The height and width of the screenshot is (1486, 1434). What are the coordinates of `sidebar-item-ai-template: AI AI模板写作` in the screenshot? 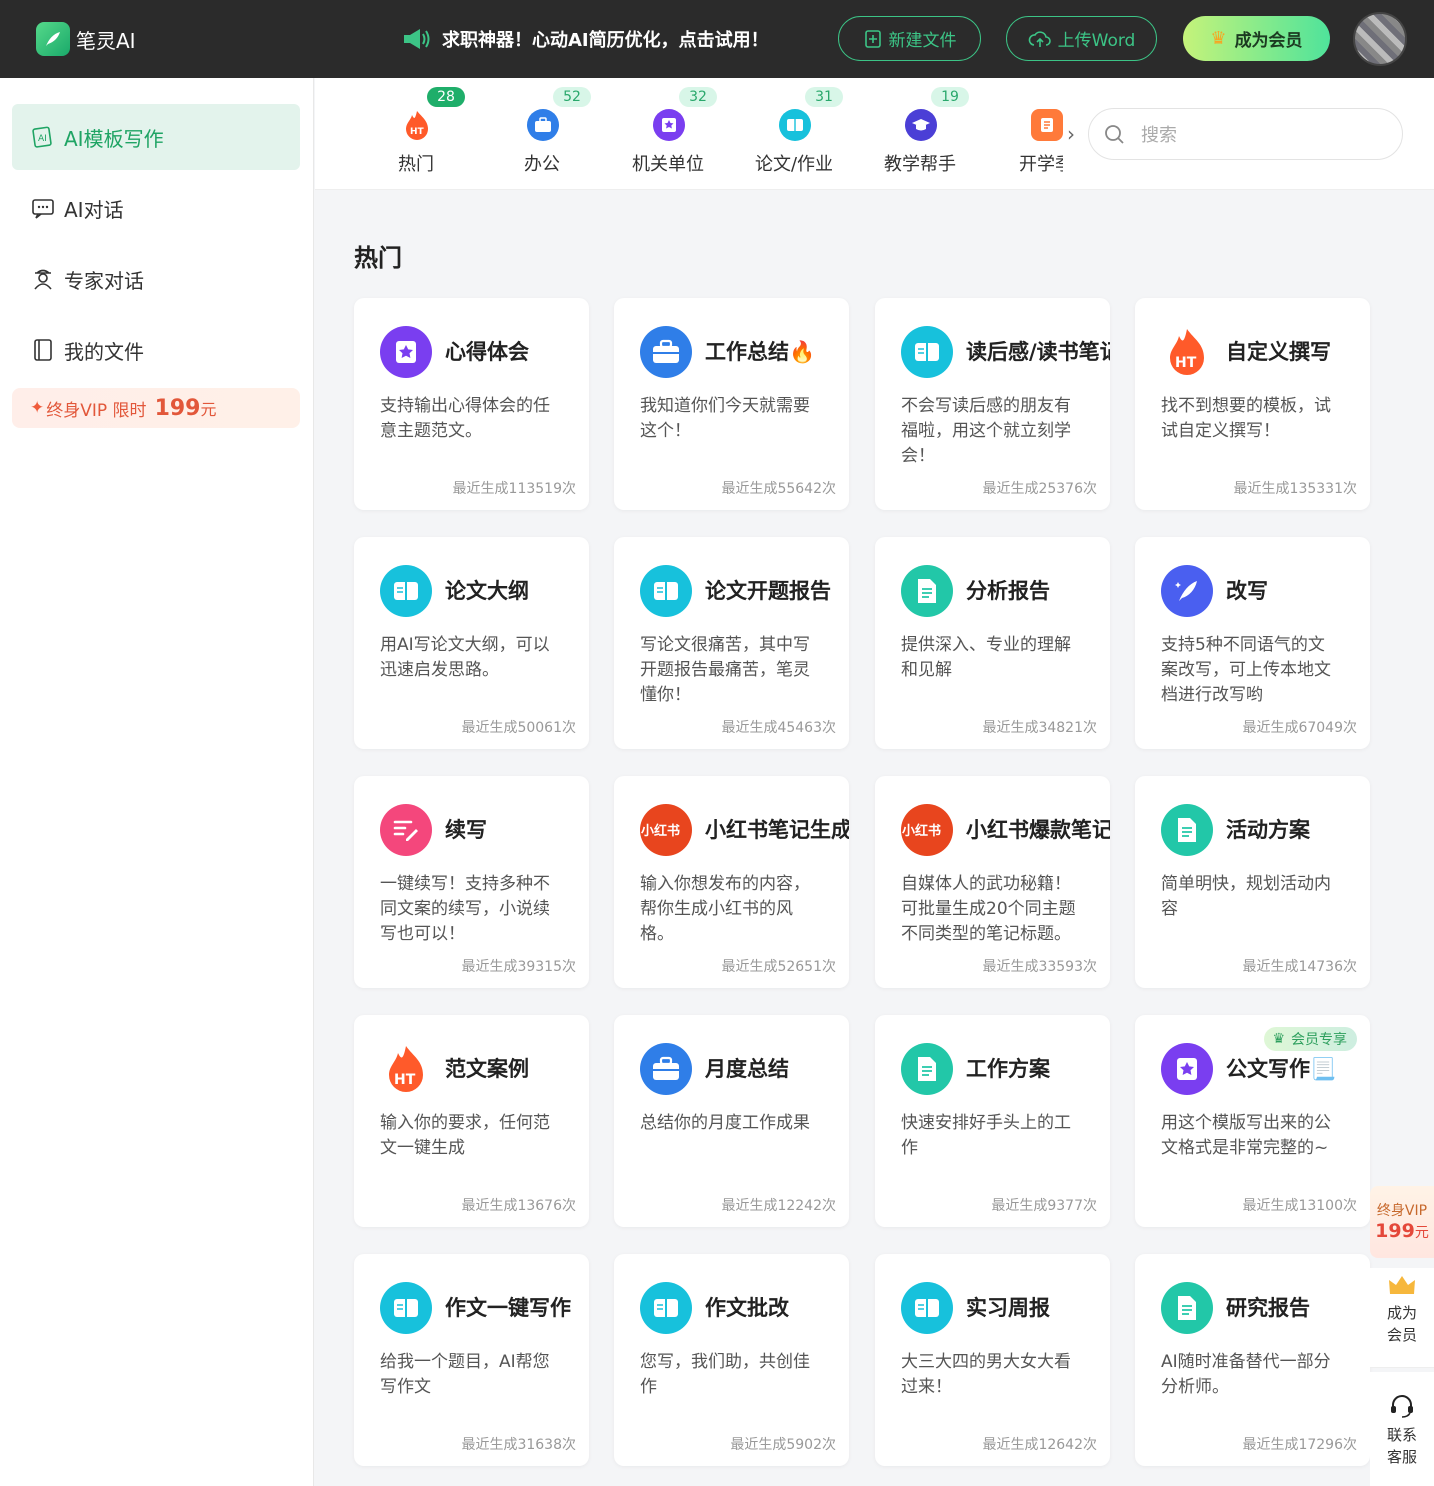 It's located at (156, 137).